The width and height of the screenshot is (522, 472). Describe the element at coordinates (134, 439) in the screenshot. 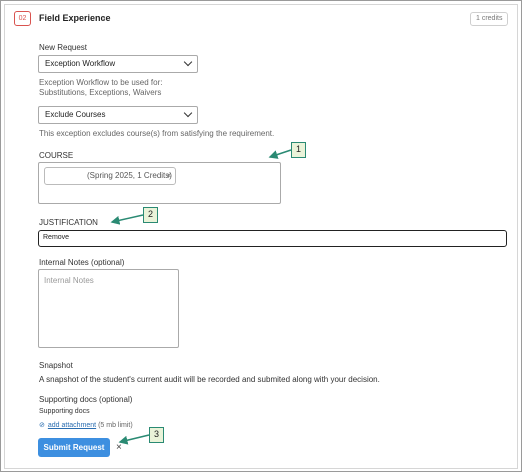

I see `callout-3-arrow` at that location.